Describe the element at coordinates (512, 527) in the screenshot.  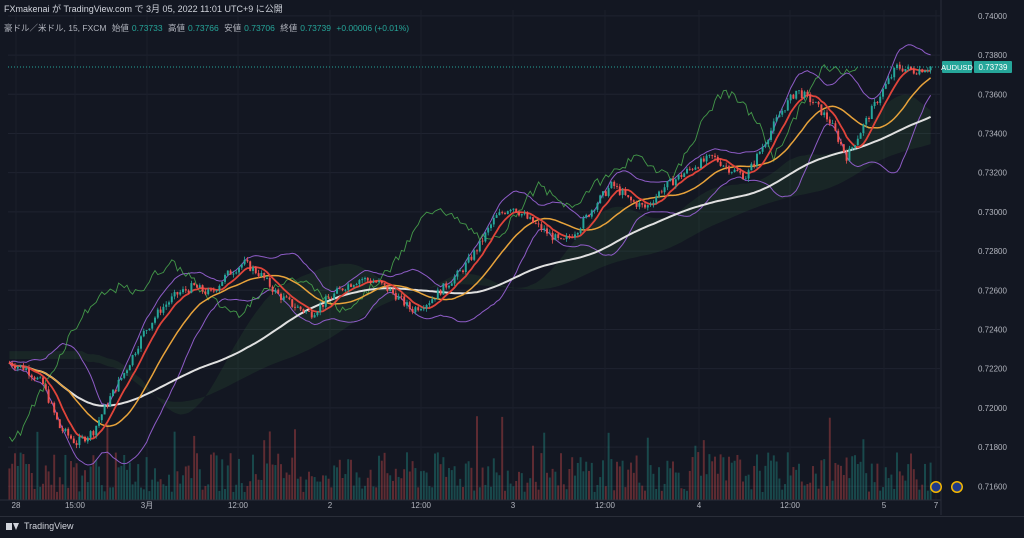
I see `footer-bar: TradingView` at that location.